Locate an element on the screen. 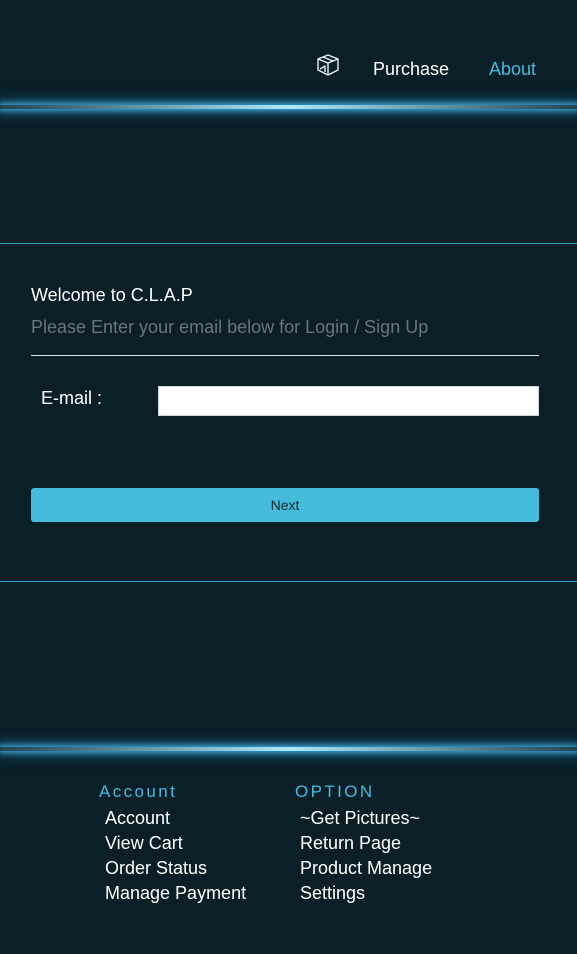 This screenshot has width=577, height=954. section-top-divider is located at coordinates (288, 243).